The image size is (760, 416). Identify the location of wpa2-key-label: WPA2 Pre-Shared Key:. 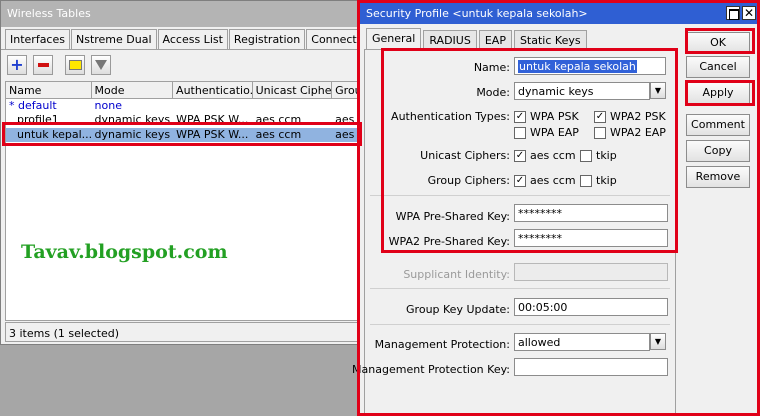
(449, 241).